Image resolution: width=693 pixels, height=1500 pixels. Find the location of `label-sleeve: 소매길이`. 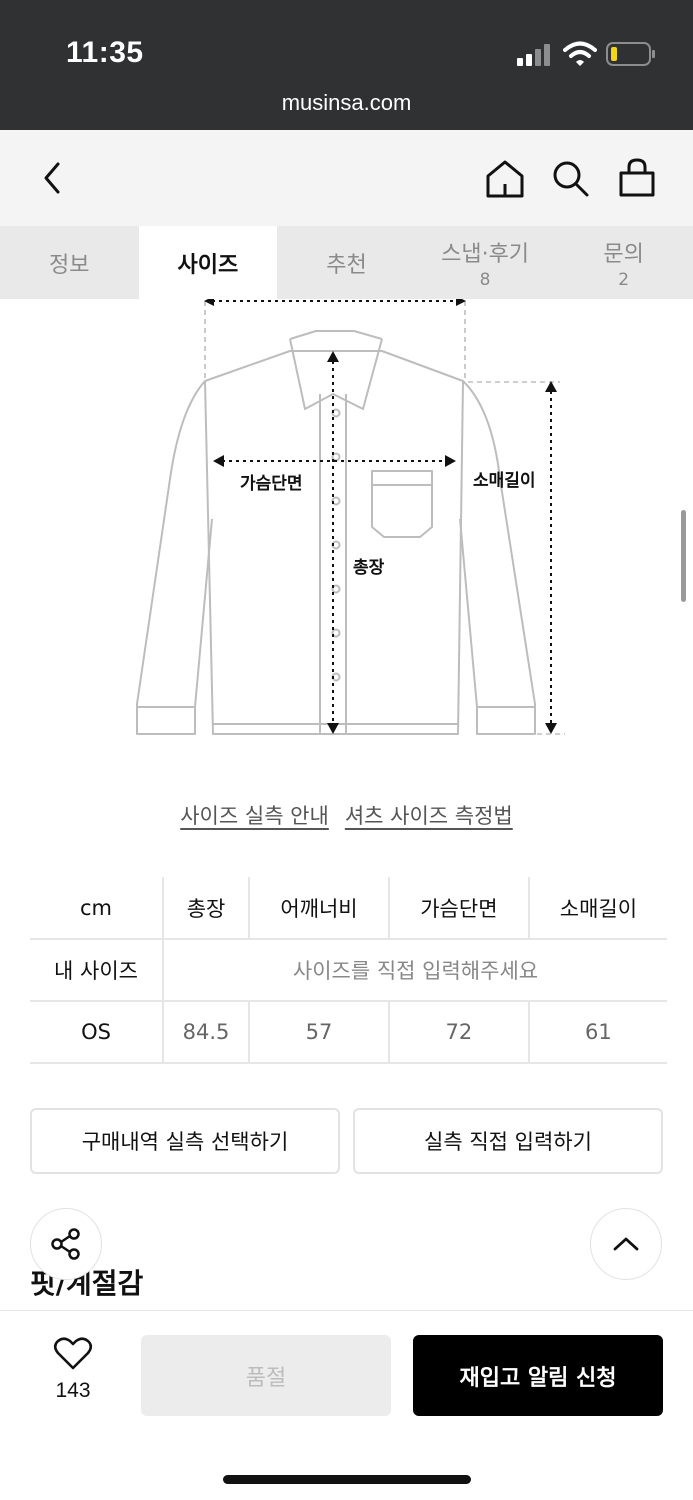

label-sleeve: 소매길이 is located at coordinates (504, 481).